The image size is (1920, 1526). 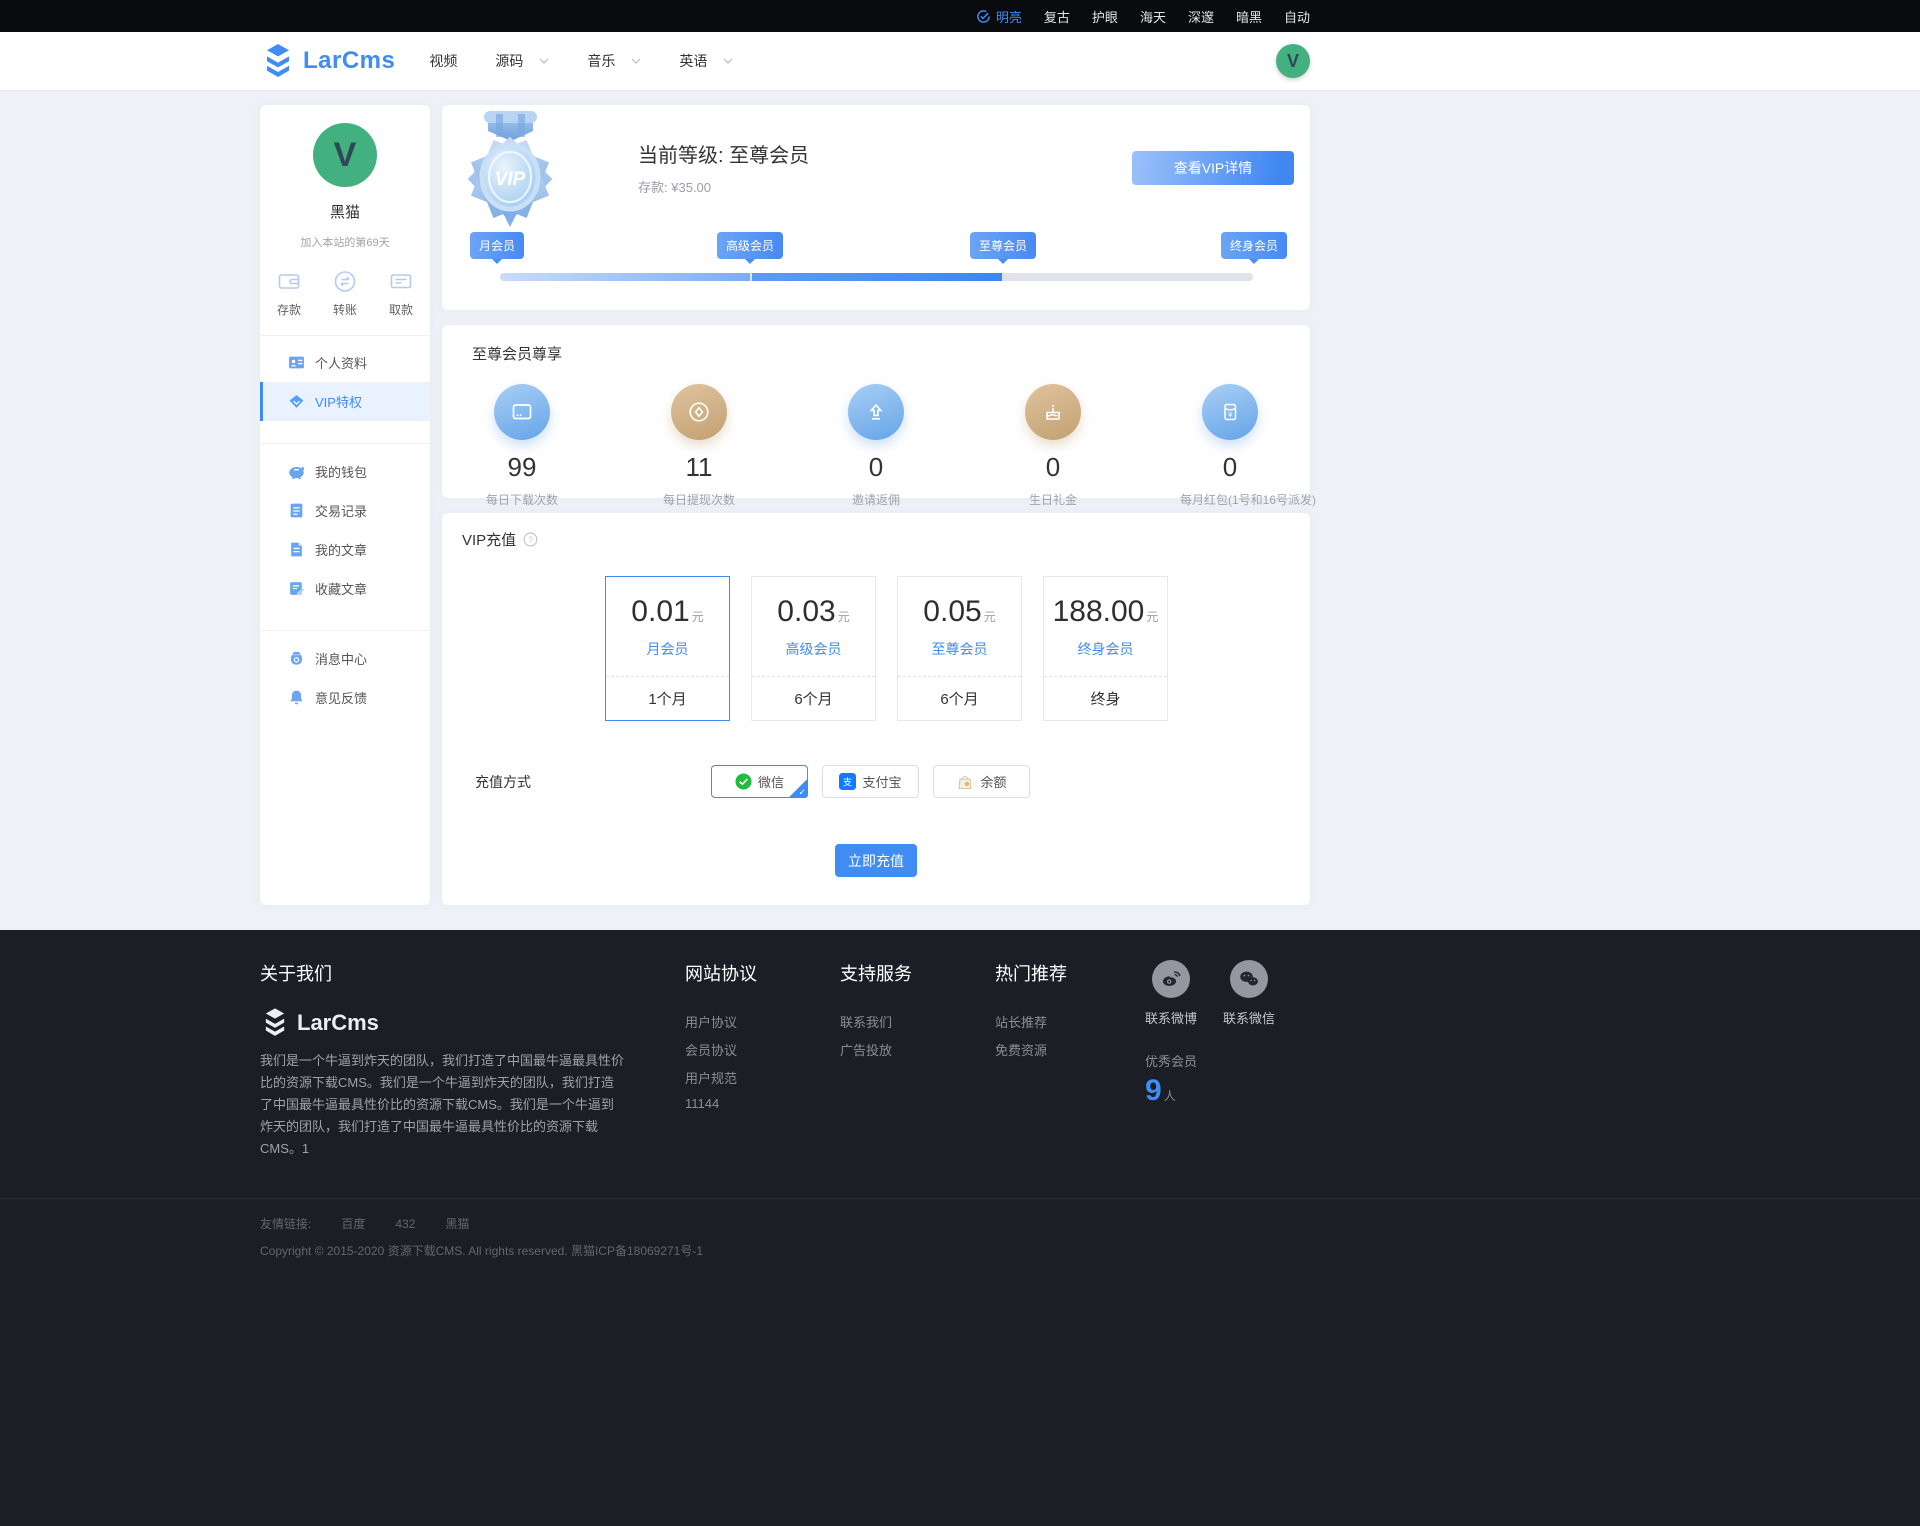 I want to click on theme-bar: 明亮 复古 护眼 海天 深邃 暗黑 自动, so click(x=960, y=16).